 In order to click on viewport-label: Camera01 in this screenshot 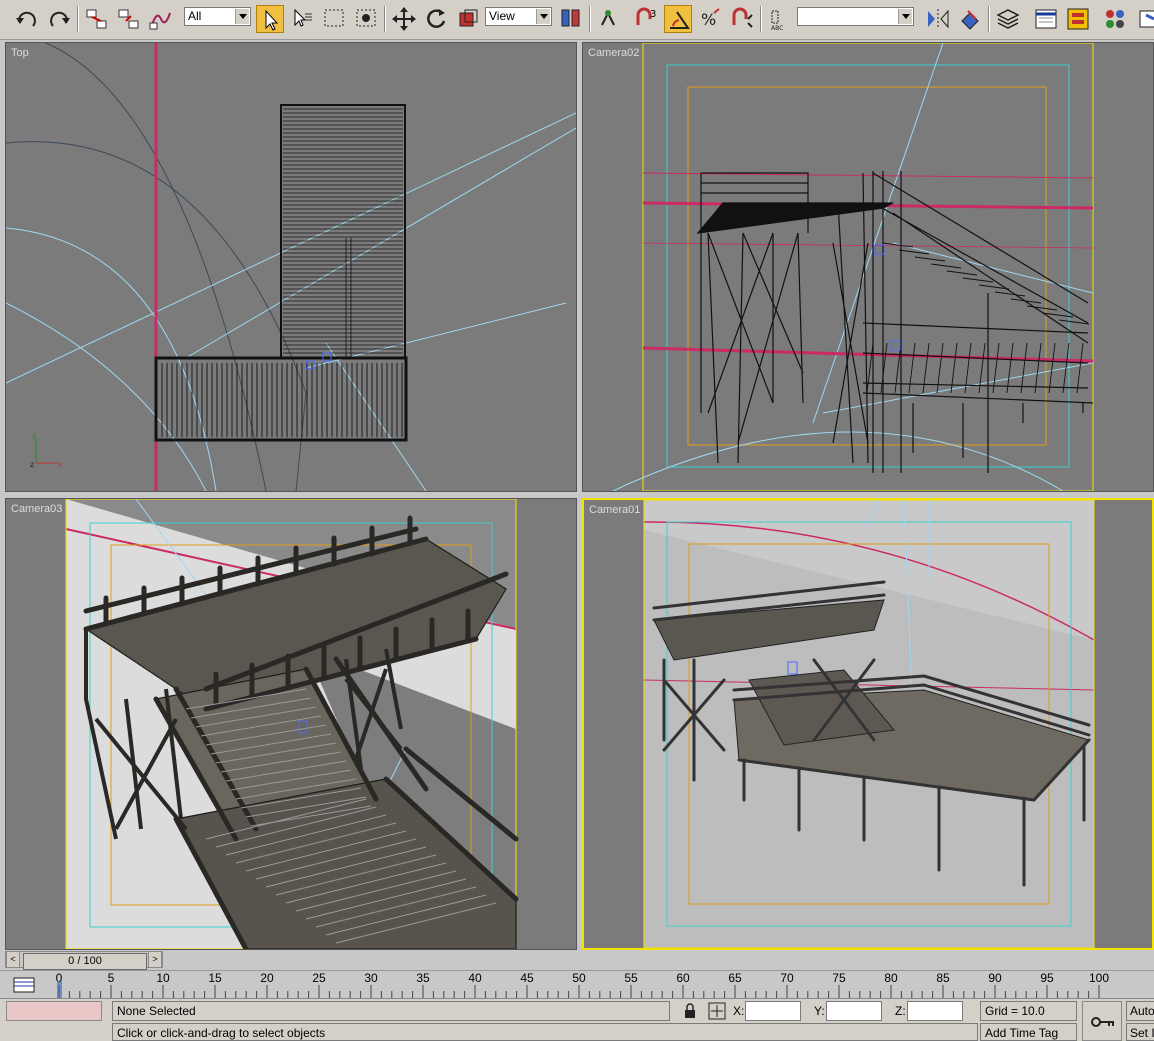, I will do `click(614, 510)`.